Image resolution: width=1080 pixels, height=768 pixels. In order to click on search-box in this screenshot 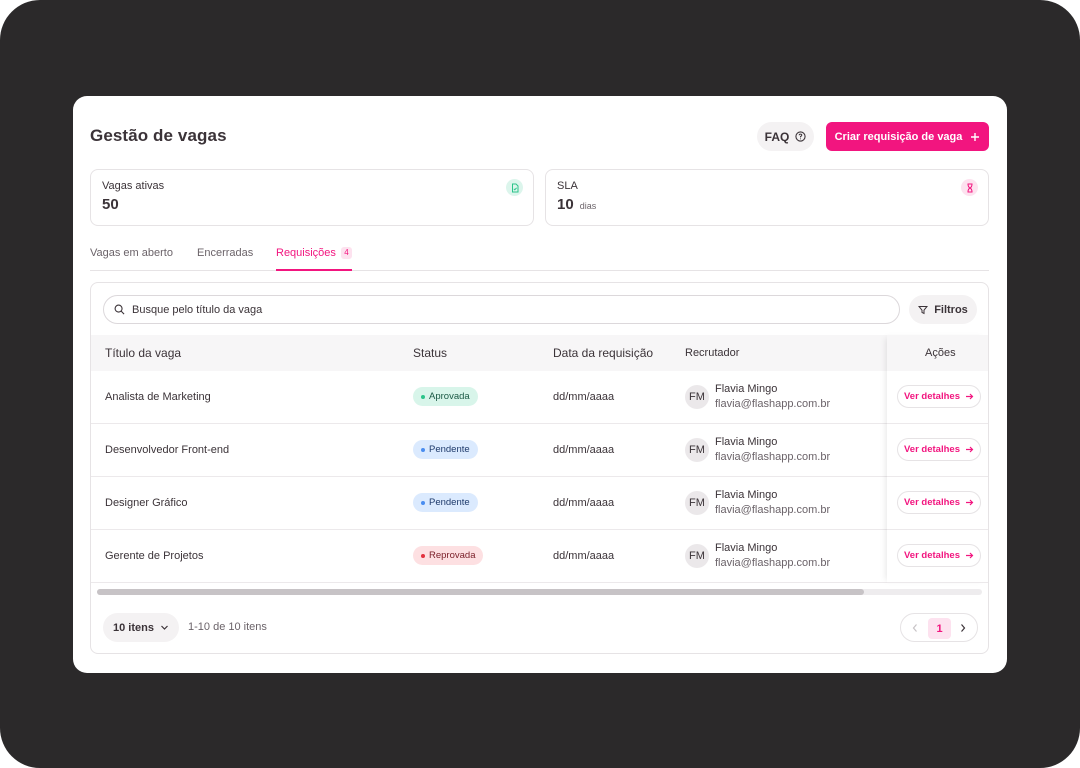, I will do `click(501, 309)`.